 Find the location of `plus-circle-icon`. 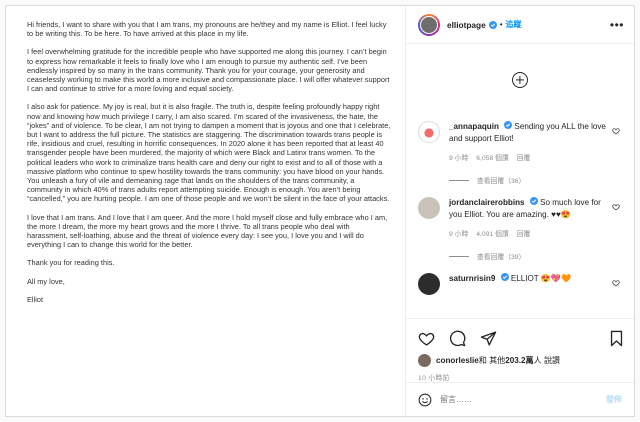

plus-circle-icon is located at coordinates (520, 80).